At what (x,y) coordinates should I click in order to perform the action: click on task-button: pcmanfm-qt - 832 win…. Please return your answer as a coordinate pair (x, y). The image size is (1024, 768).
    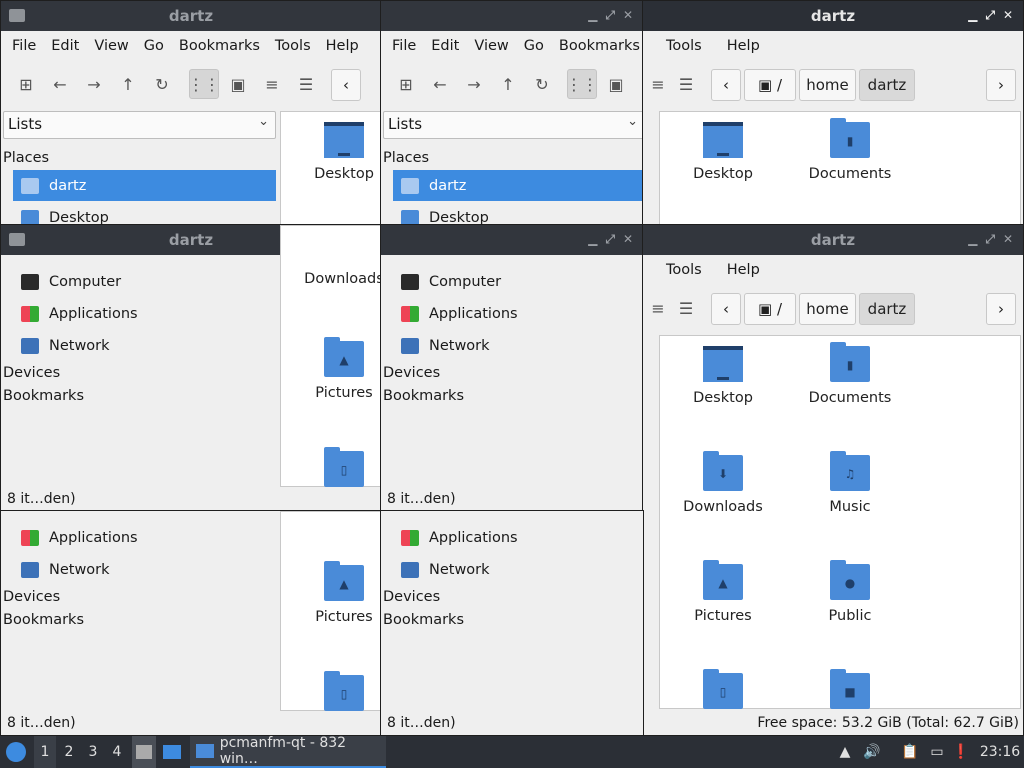
    Looking at the image, I should click on (288, 751).